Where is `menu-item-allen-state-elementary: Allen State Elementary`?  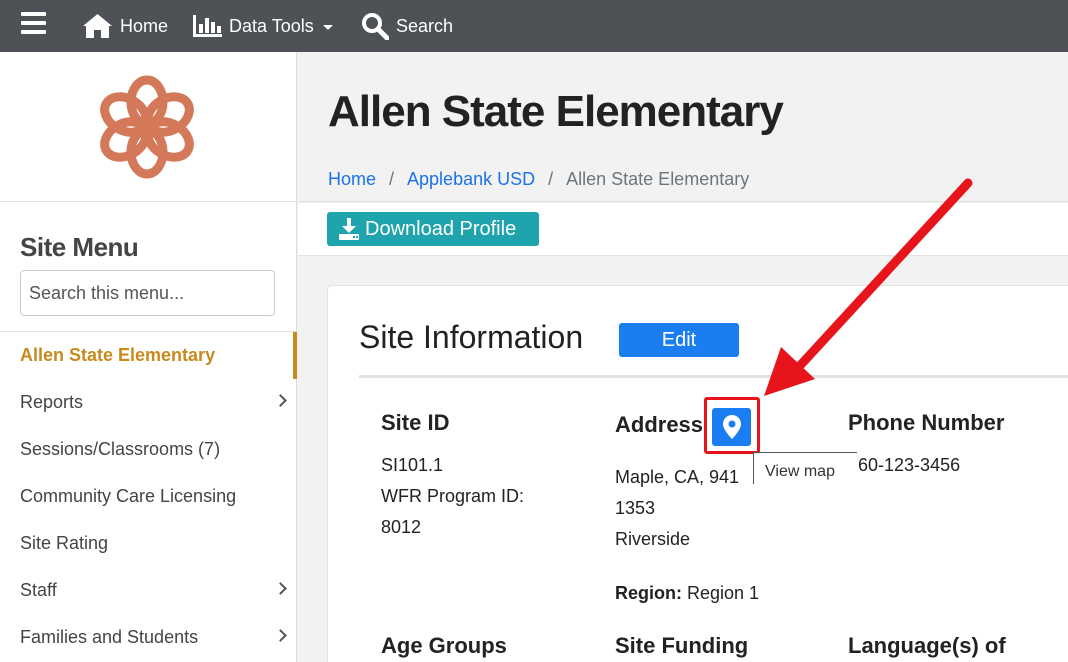
menu-item-allen-state-elementary: Allen State Elementary is located at coordinates (148, 355).